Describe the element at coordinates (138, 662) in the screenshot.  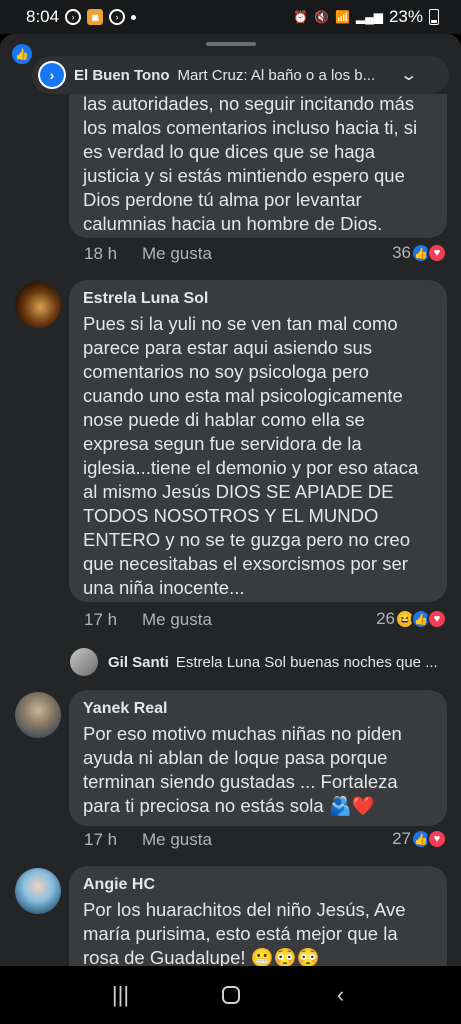
I see `nested-reply-author: Gil Santi` at that location.